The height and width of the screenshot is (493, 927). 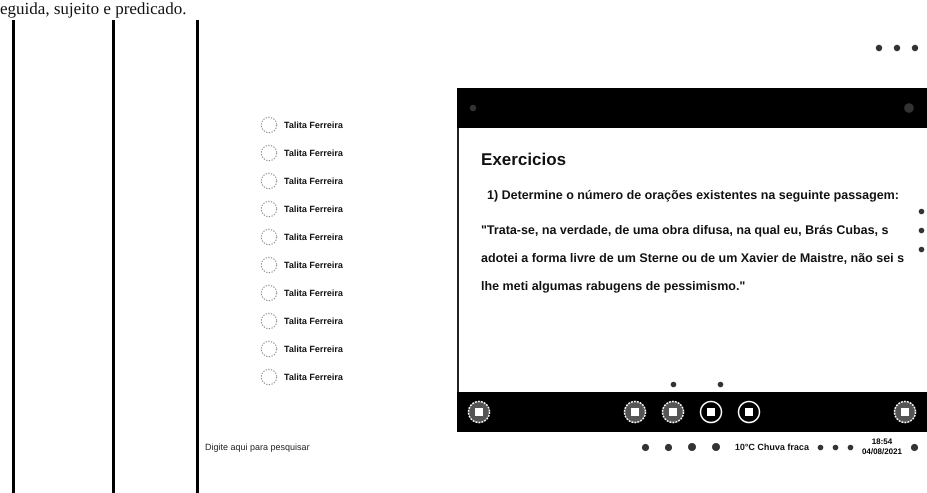 I want to click on quote-line: adotei a forma livre de um Sterne ou de um Xavier de Maistre, não sei s, so click(x=693, y=258).